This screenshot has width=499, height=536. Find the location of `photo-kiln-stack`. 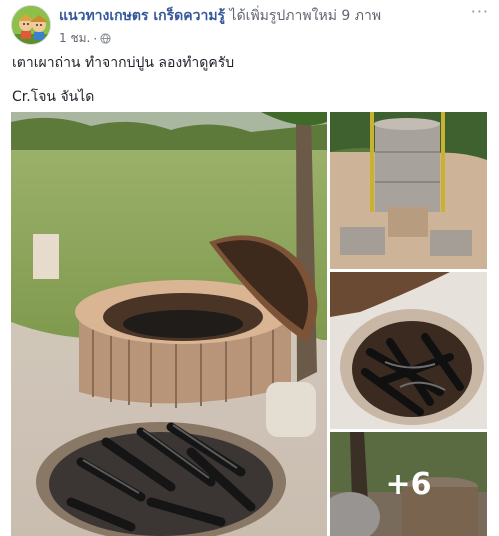

photo-kiln-stack is located at coordinates (408, 190).